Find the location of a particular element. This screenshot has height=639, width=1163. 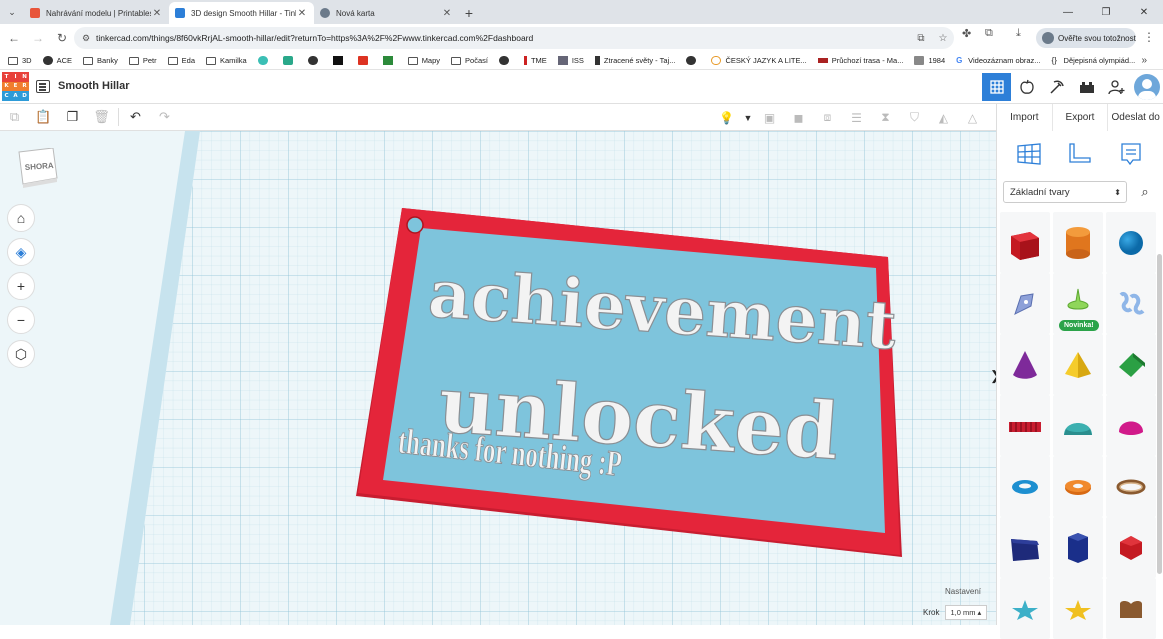

undo-icon: ↶ is located at coordinates (135, 117).